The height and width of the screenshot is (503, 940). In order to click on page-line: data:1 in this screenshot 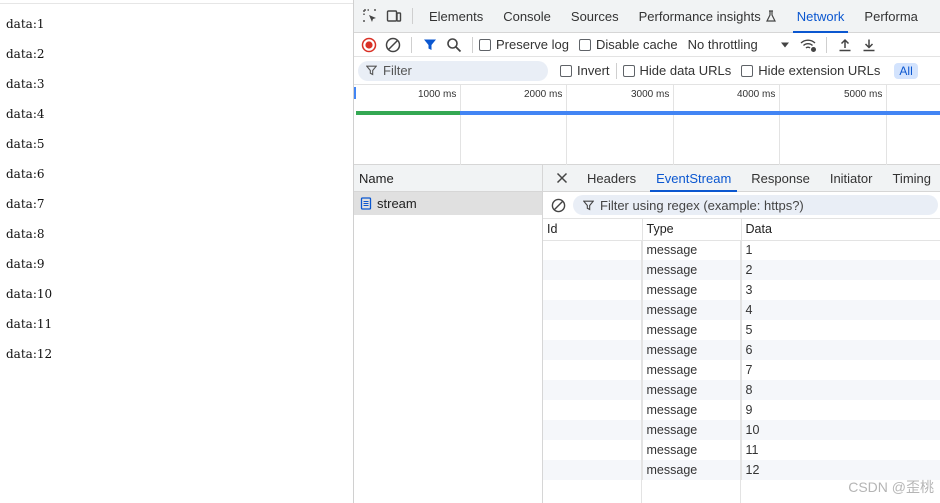, I will do `click(25, 24)`.